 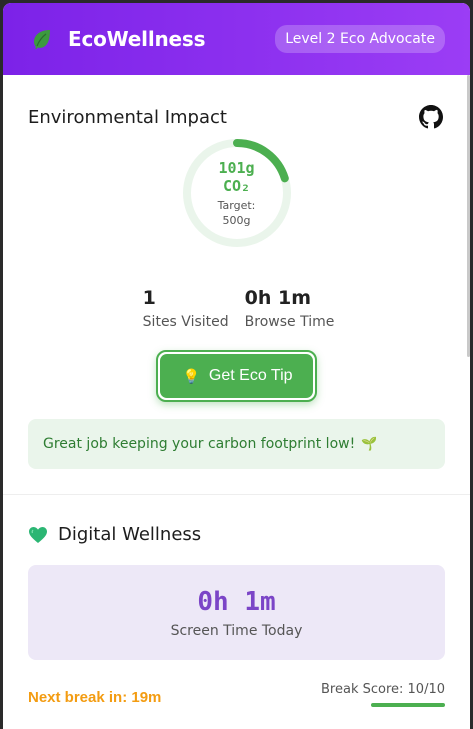 I want to click on screen-time-card: 0h 1m Screen Time Today, so click(x=236, y=612).